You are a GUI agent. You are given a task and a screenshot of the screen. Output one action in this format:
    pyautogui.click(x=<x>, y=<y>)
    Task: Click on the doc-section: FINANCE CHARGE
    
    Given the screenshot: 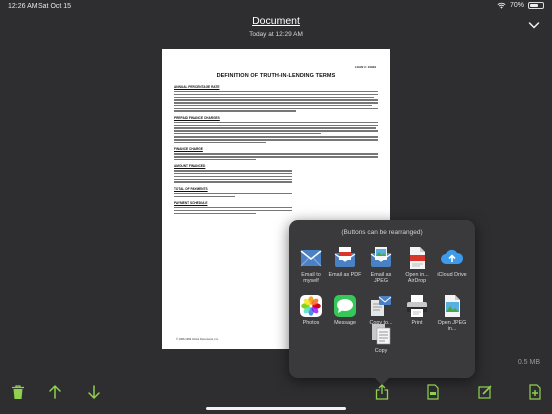 What is the action you would take?
    pyautogui.click(x=276, y=154)
    